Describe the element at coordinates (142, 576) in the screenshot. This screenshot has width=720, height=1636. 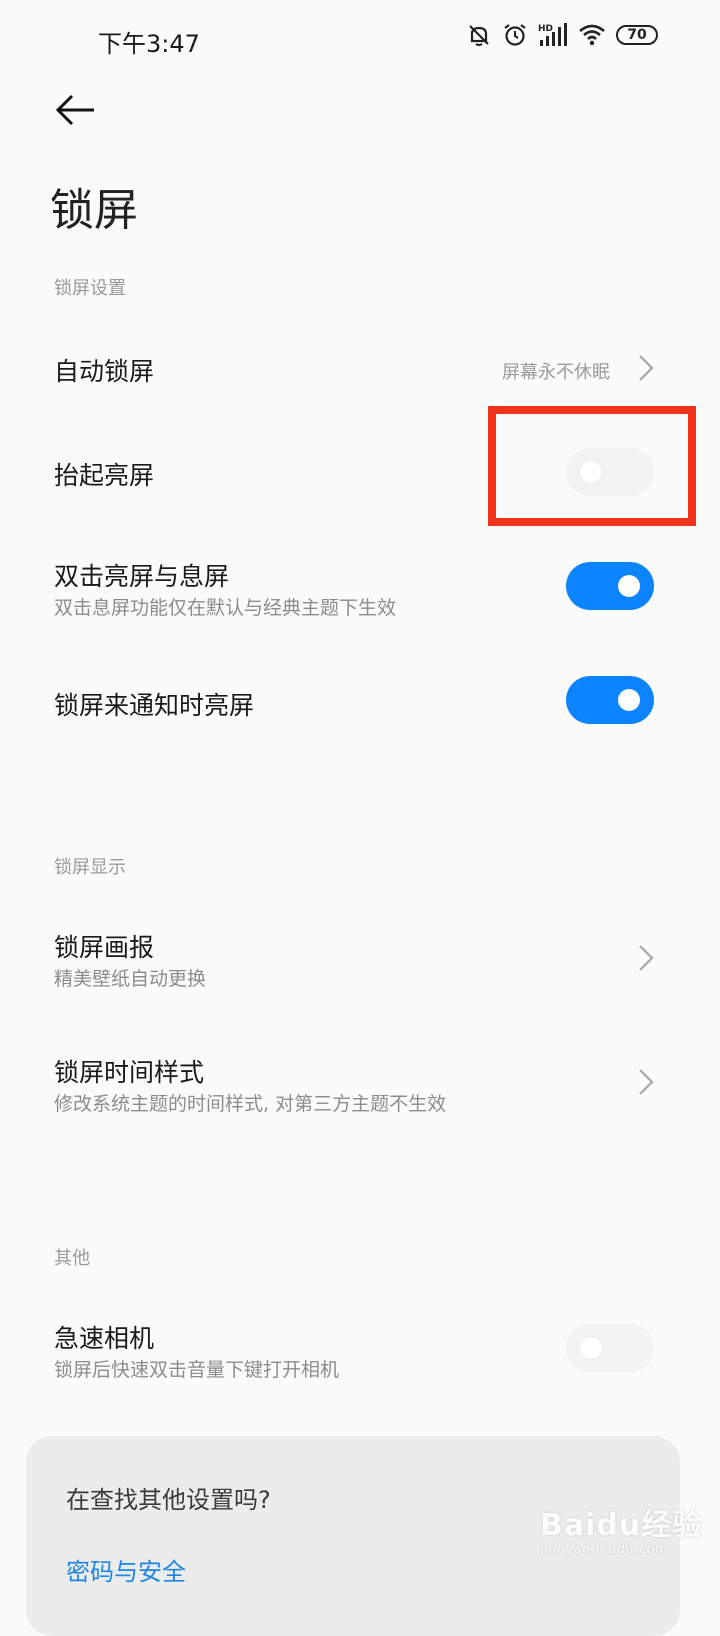
I see `setting-title-double-tap: 双击亮屏与息屏` at that location.